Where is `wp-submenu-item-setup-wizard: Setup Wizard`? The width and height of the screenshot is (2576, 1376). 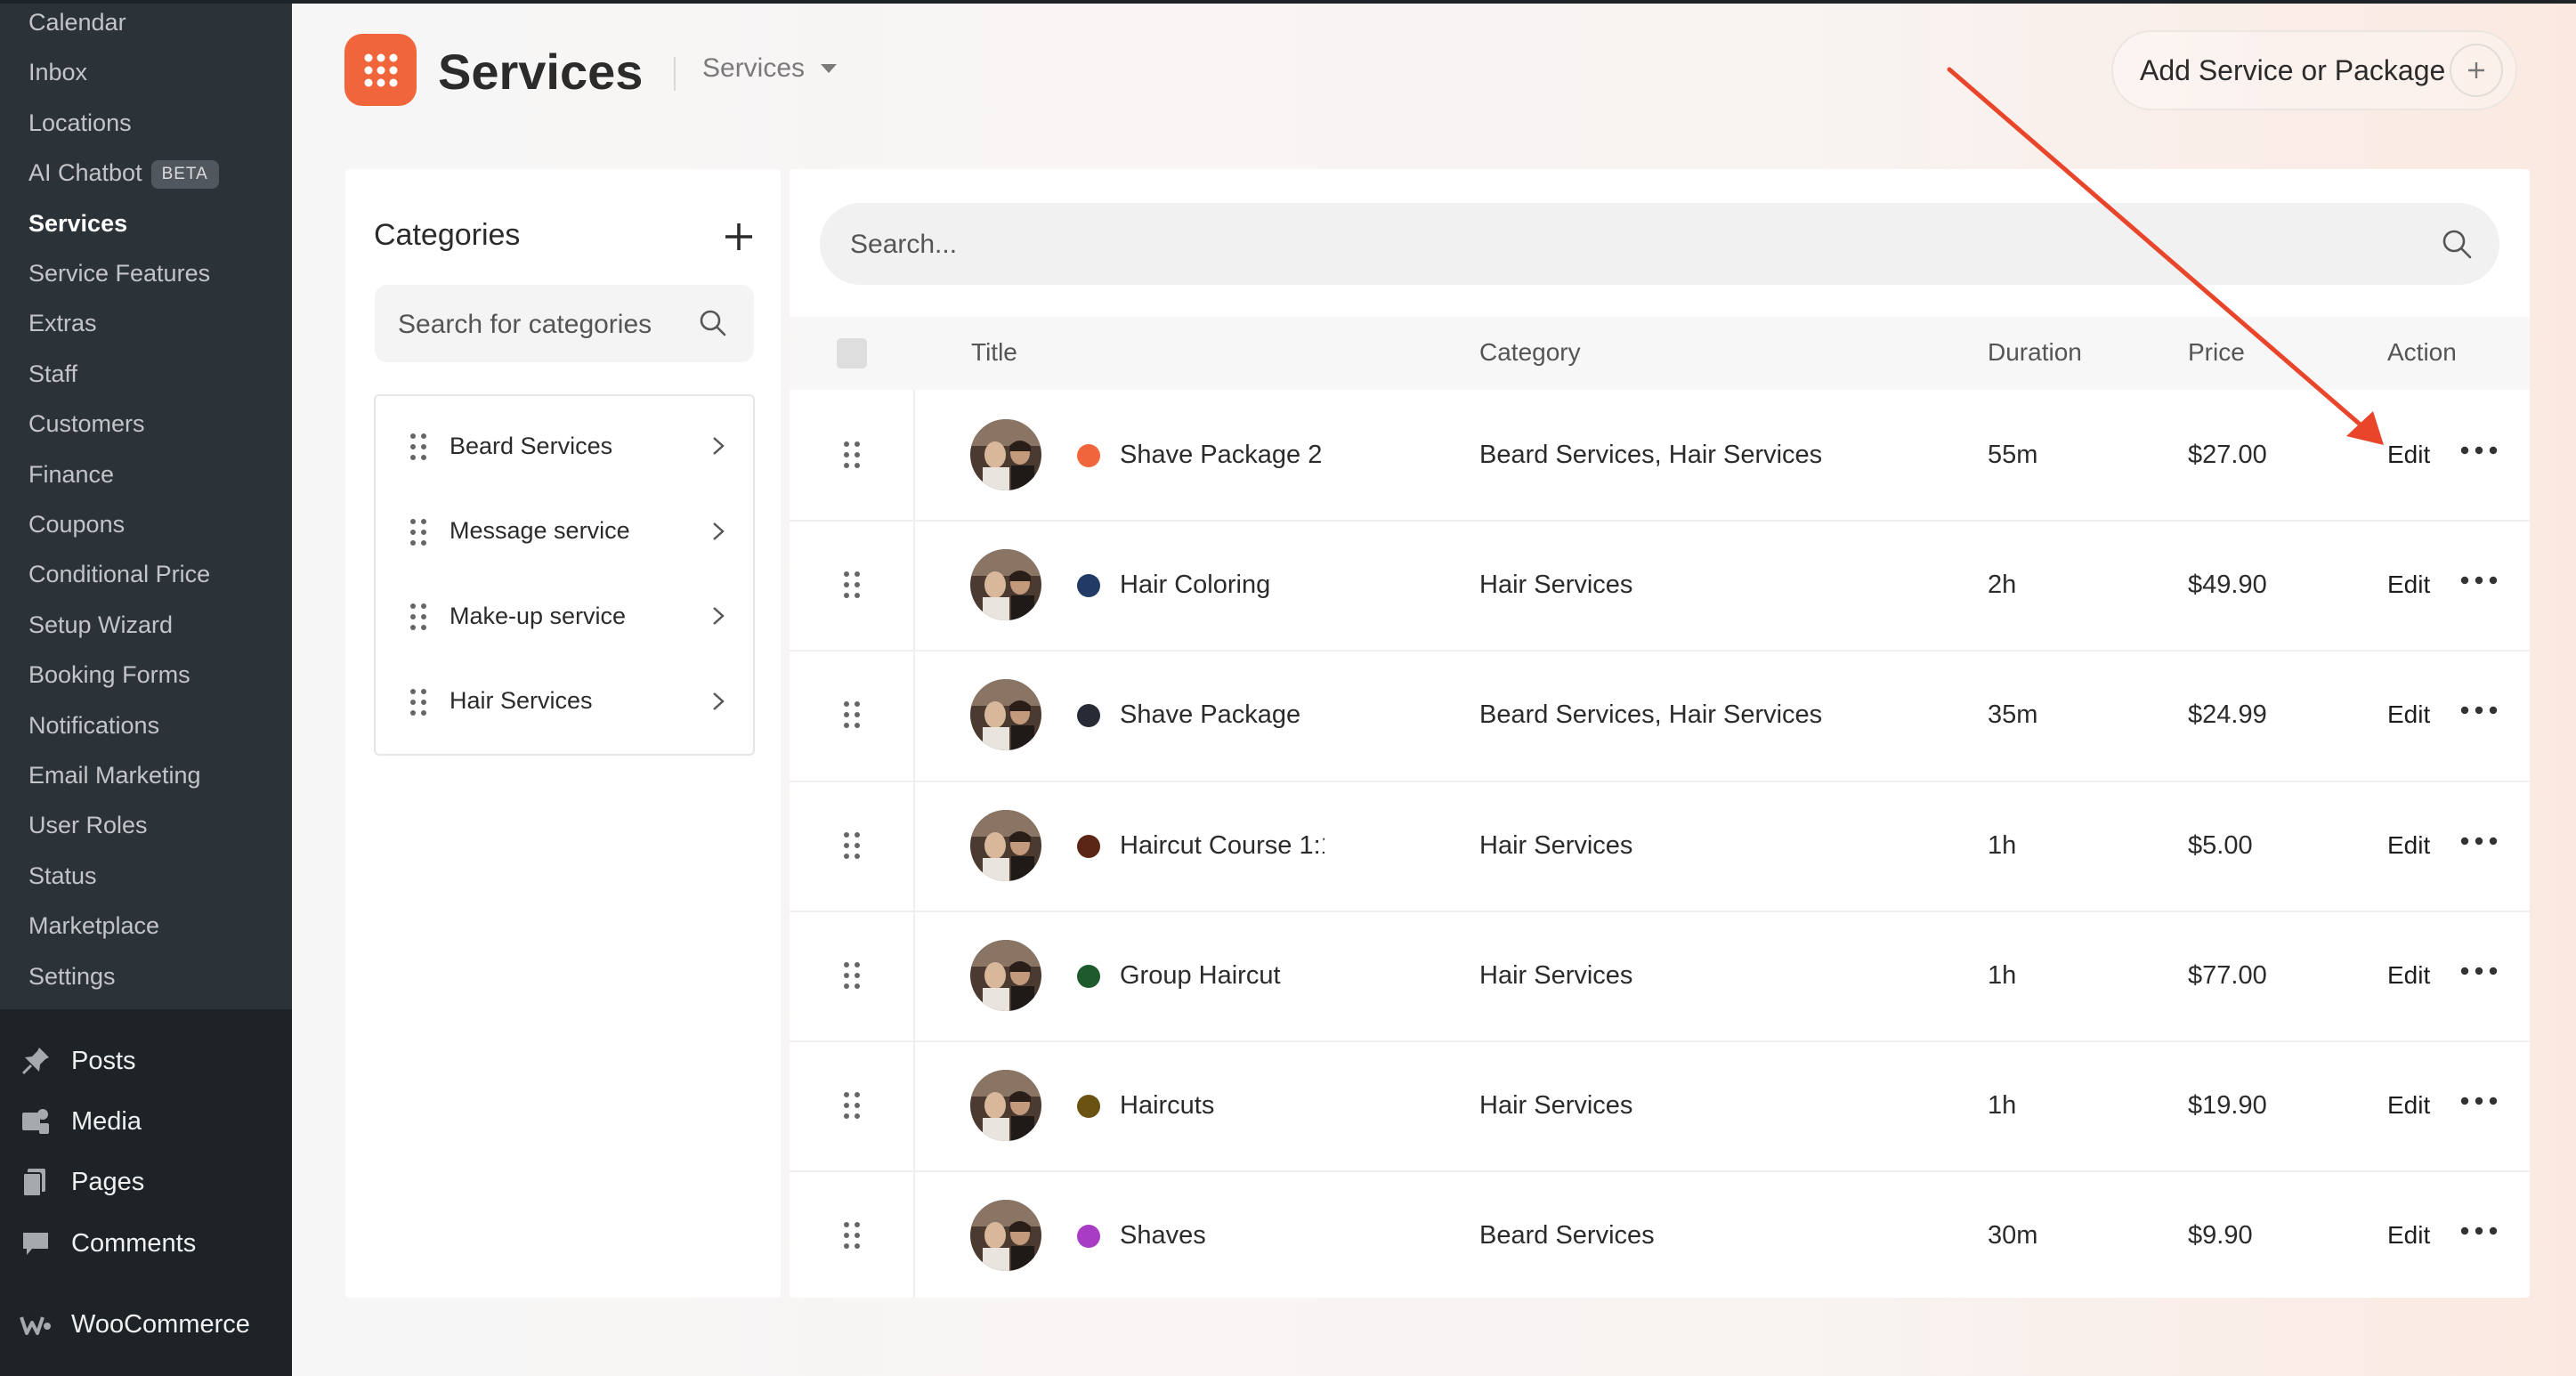
wp-submenu-item-setup-wizard: Setup Wizard is located at coordinates (101, 624).